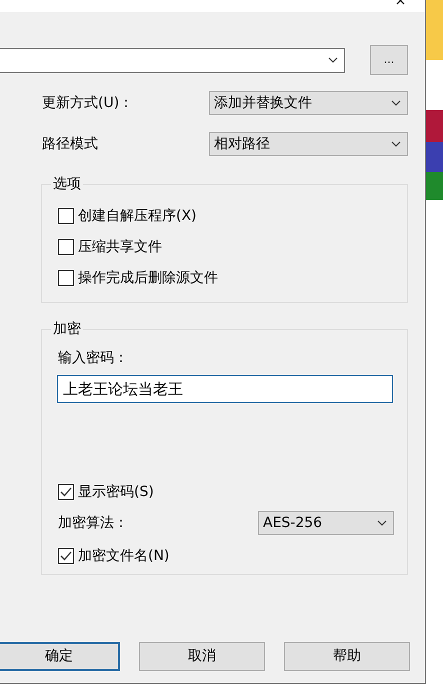  What do you see at coordinates (93, 523) in the screenshot?
I see `field-label: 加密算法：` at bounding box center [93, 523].